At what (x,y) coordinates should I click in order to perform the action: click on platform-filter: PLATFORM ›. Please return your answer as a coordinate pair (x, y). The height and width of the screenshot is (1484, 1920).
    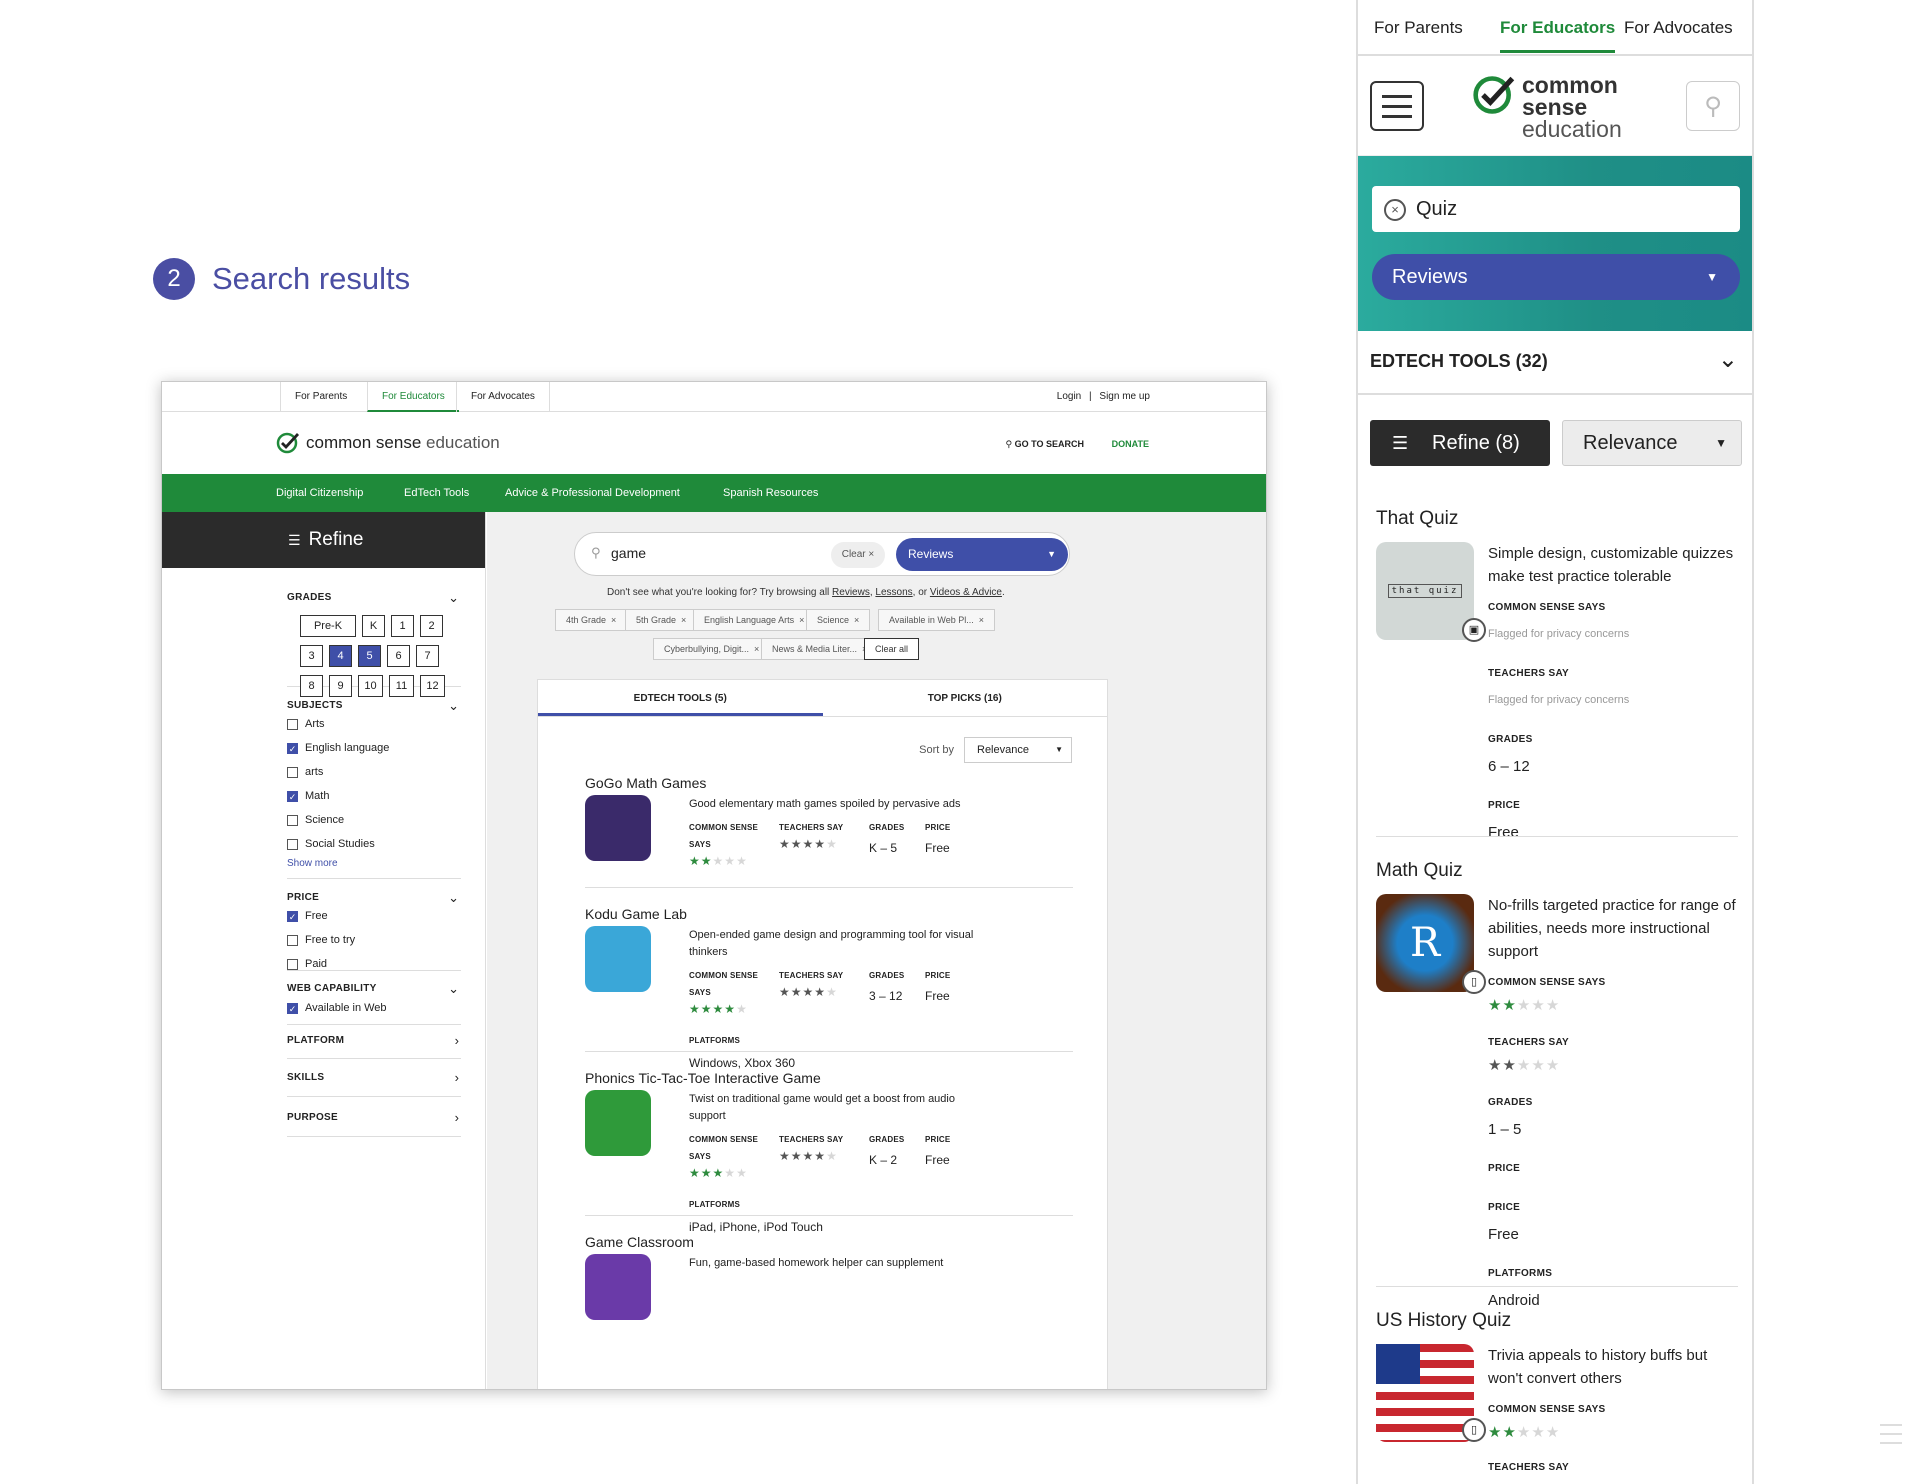
    Looking at the image, I should click on (374, 1040).